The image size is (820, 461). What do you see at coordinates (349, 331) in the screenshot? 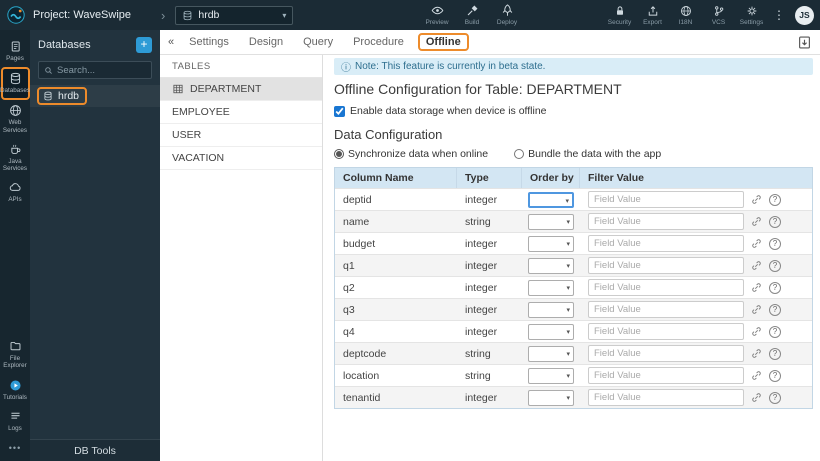
I see `column-name-cell: q4` at bounding box center [349, 331].